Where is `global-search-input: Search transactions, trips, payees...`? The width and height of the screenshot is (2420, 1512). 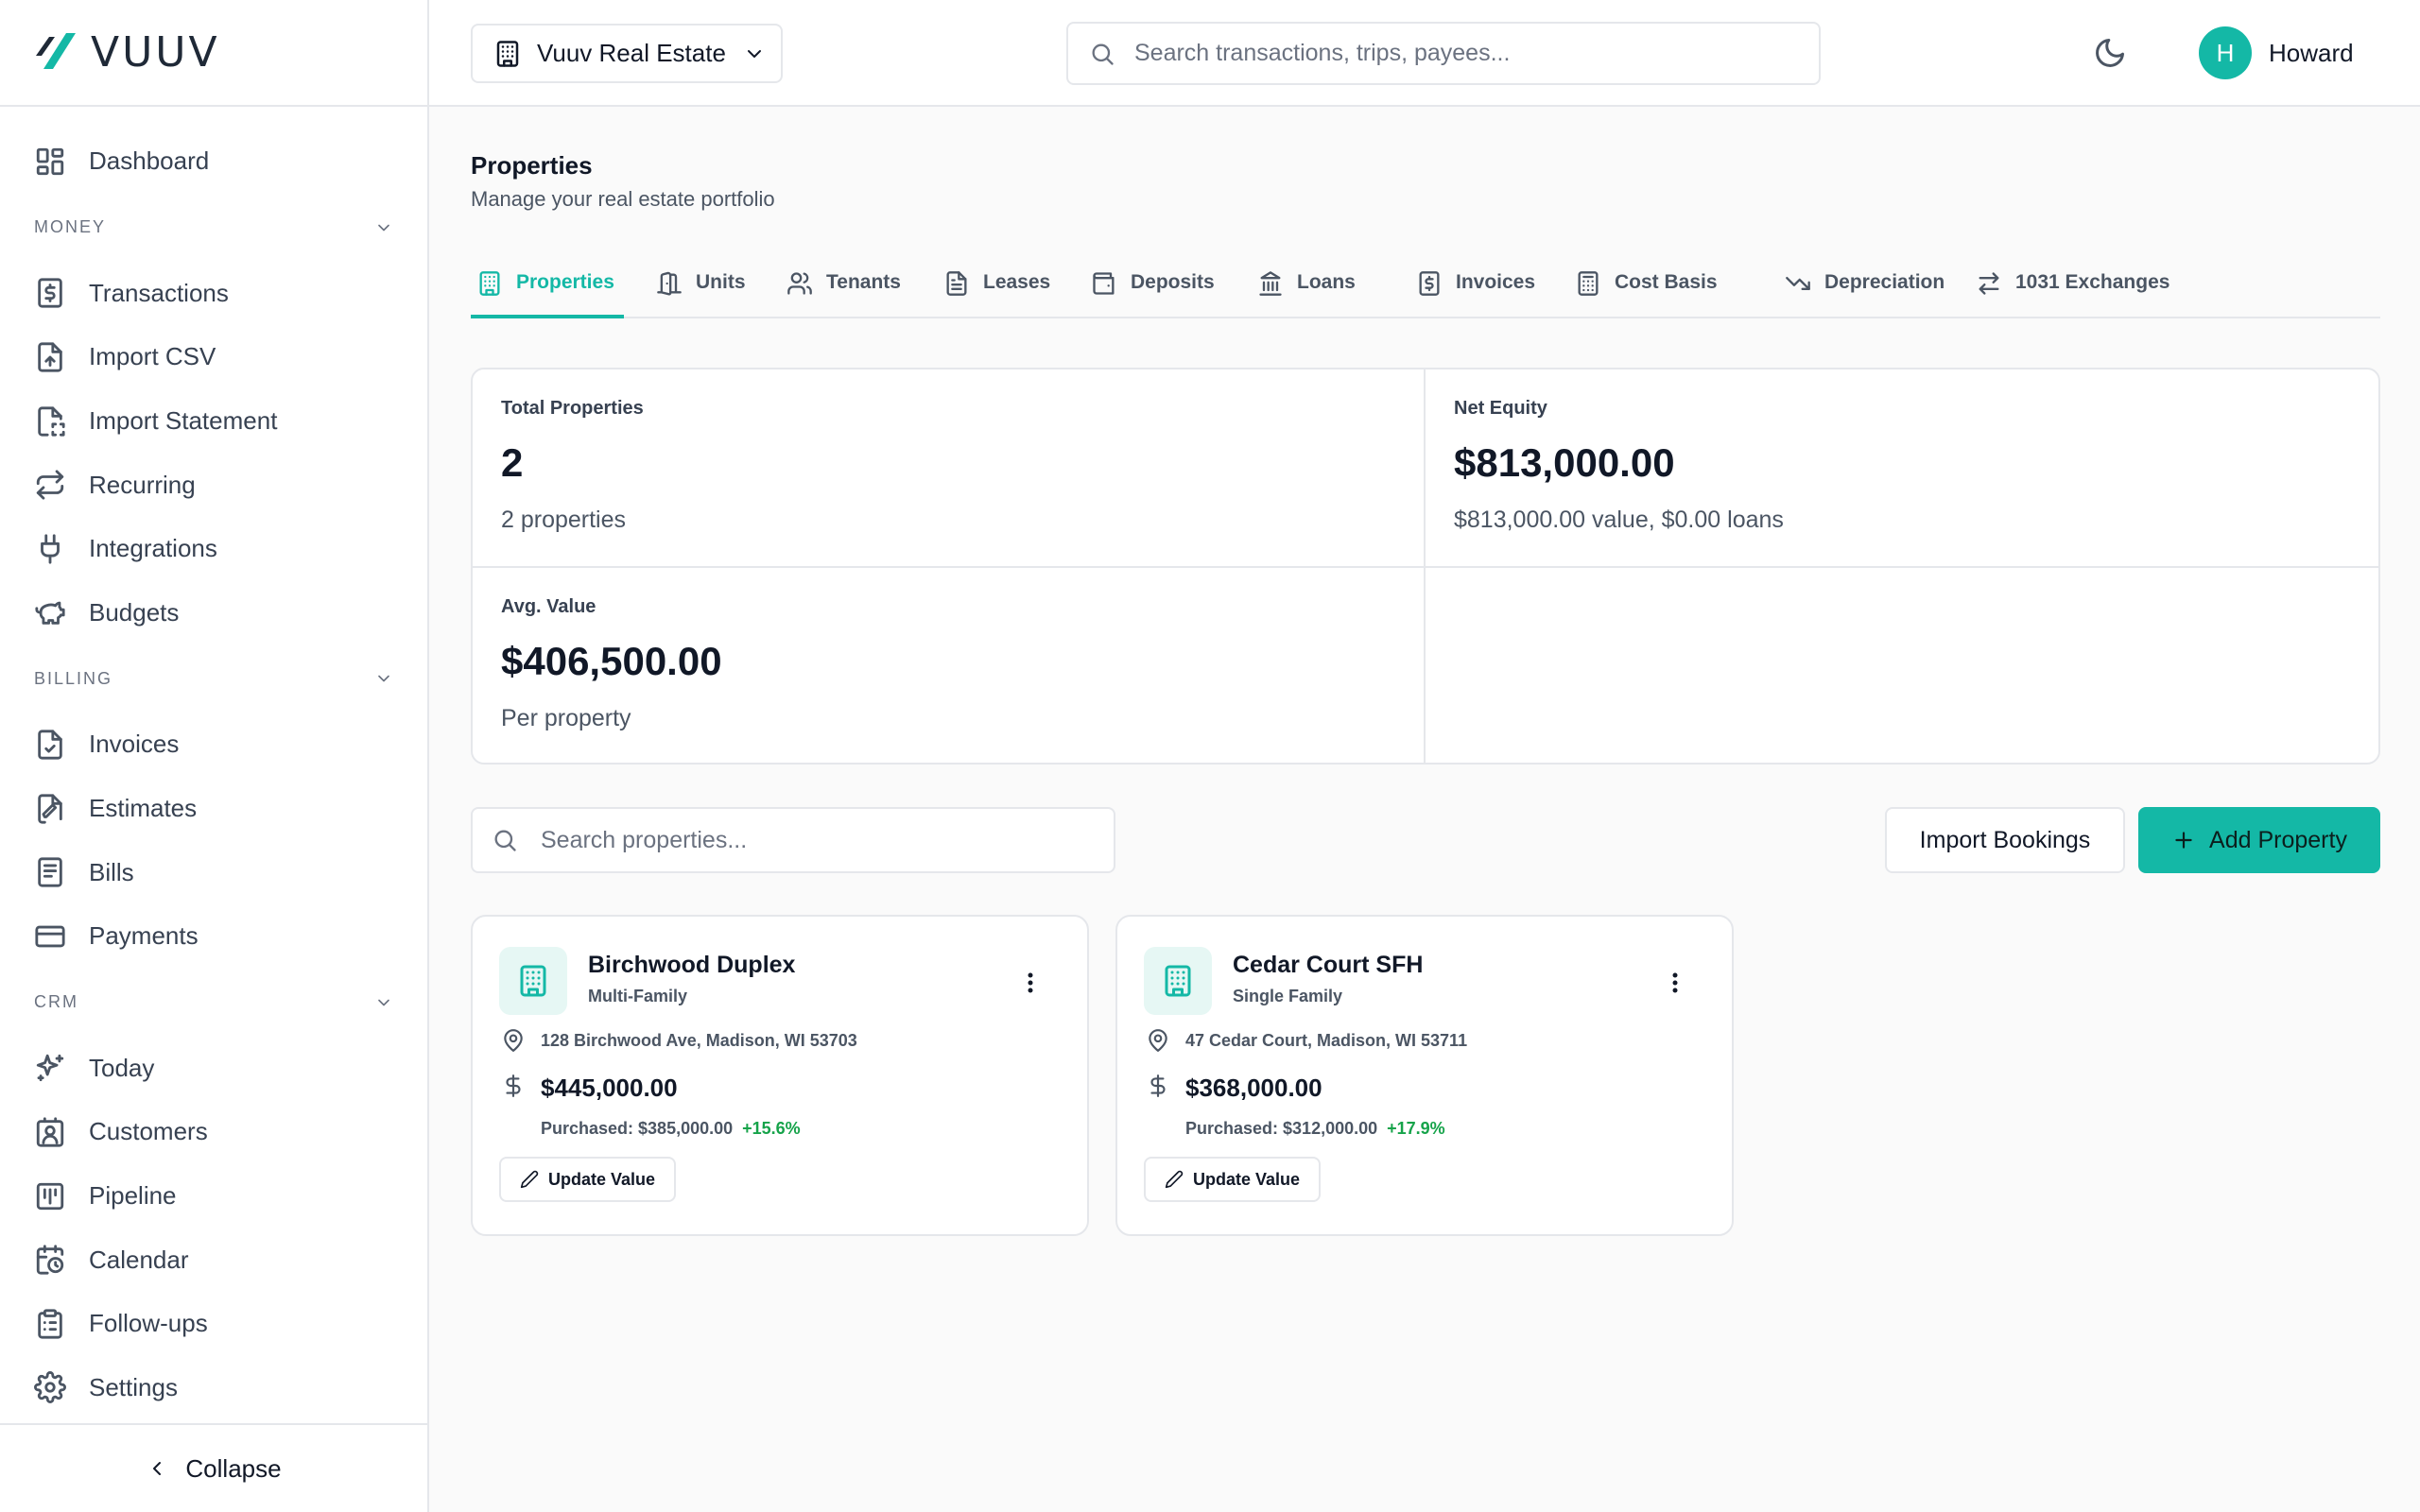 global-search-input: Search transactions, trips, payees... is located at coordinates (1443, 53).